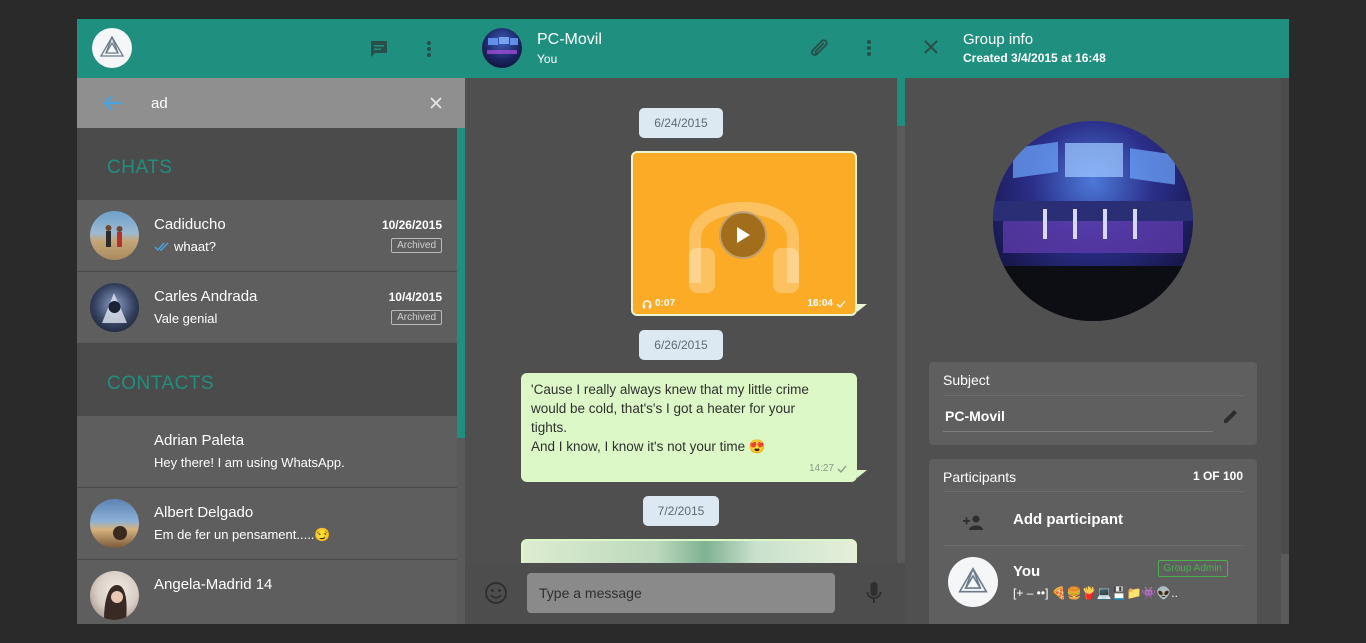 The height and width of the screenshot is (643, 1366). I want to click on my-profile-avatar, so click(112, 48).